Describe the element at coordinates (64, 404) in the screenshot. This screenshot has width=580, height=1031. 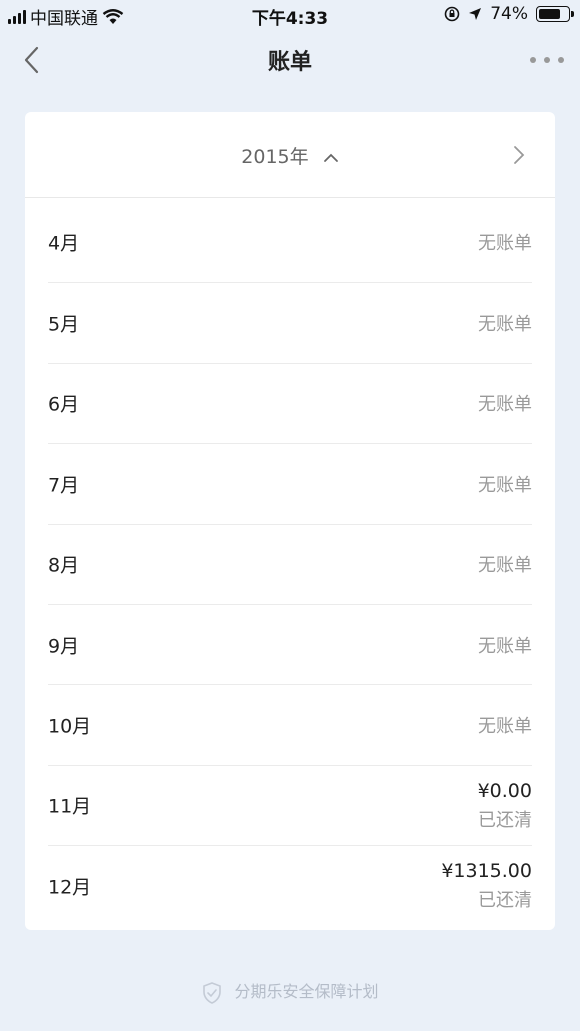
I see `month-label: 6月` at that location.